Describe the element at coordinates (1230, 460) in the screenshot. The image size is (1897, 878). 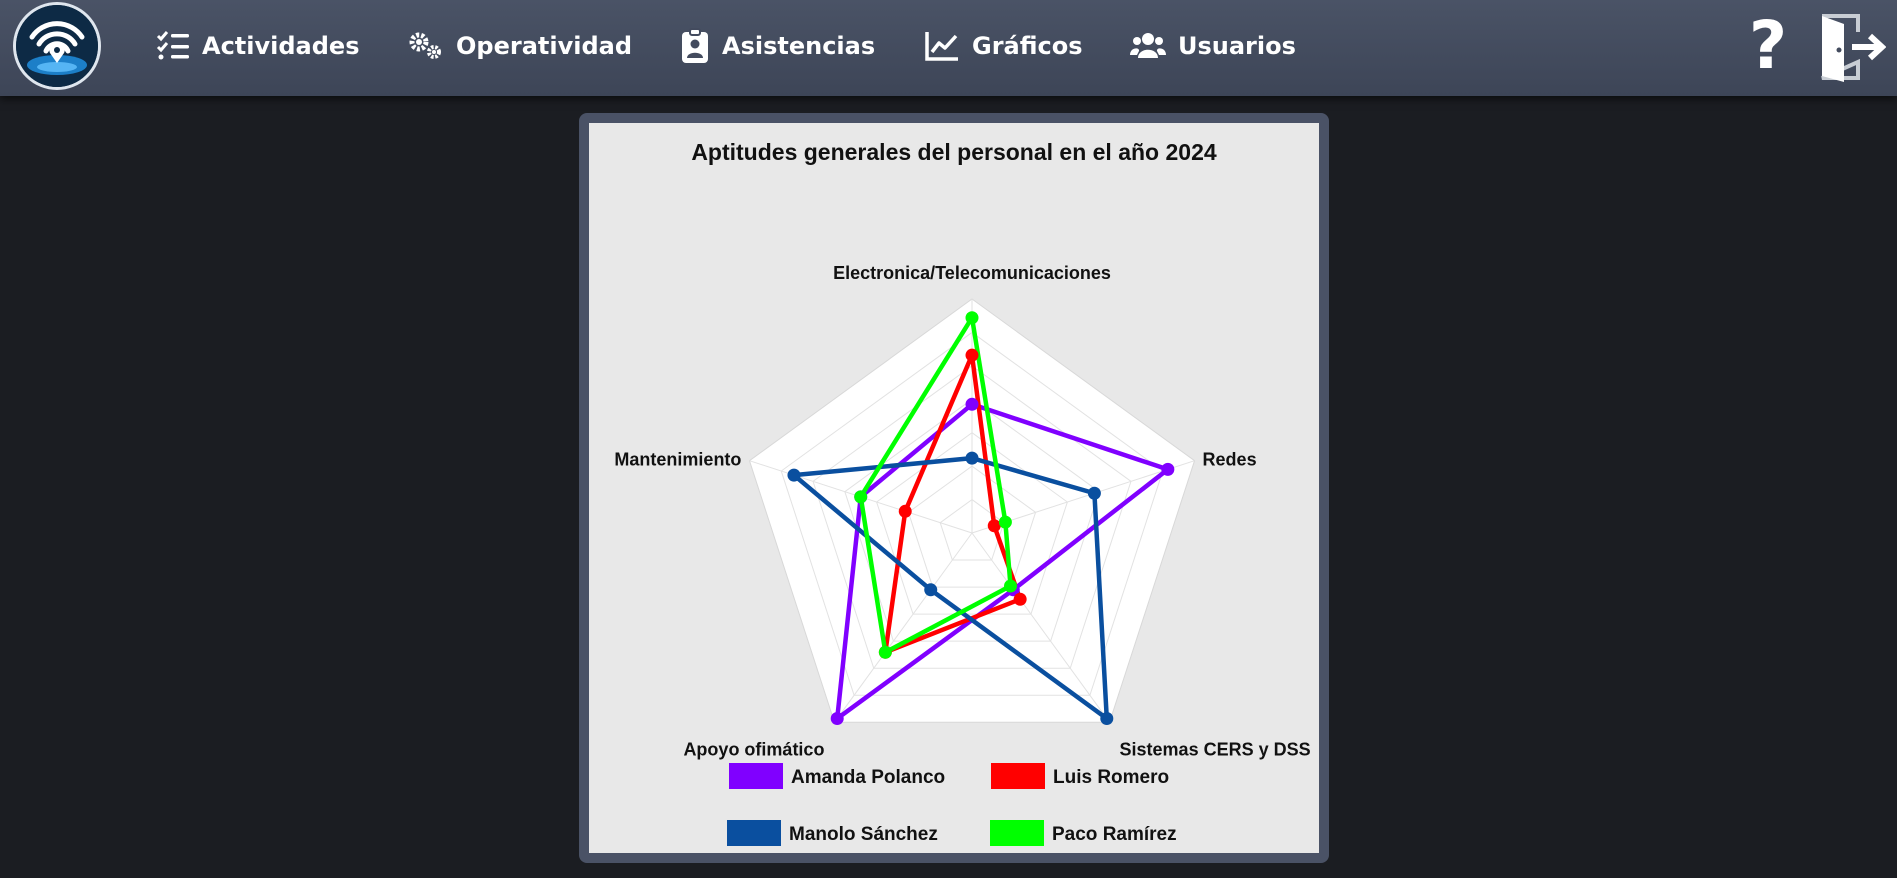
I see `axis-label: Redes` at that location.